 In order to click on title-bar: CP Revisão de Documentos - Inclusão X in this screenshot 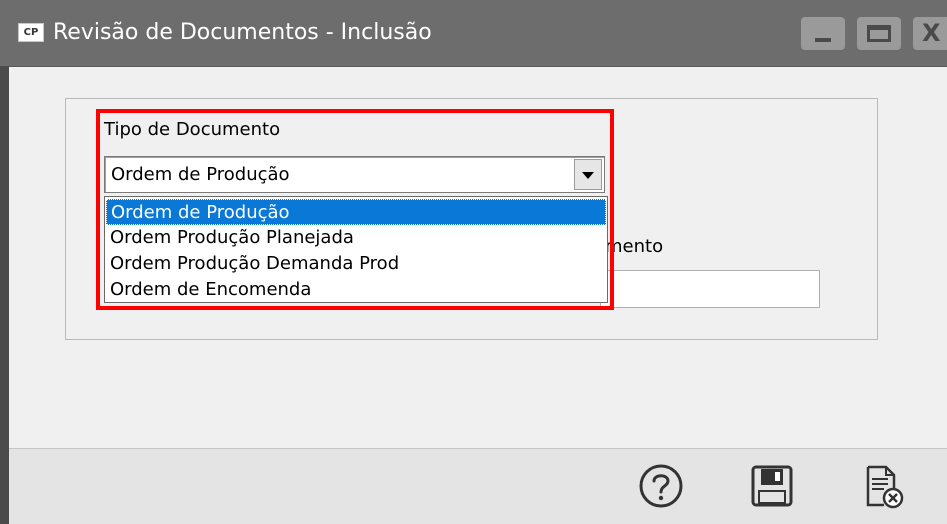, I will do `click(473, 33)`.